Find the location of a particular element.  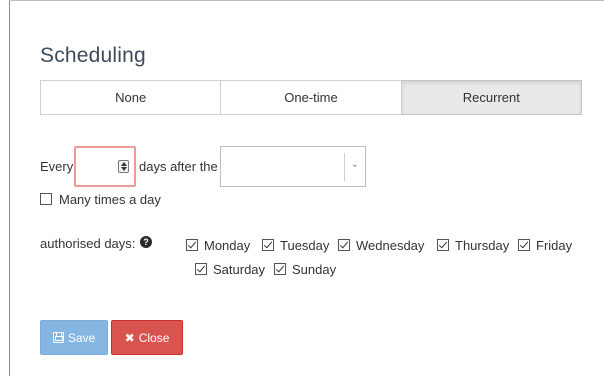

day-friday-checkbox is located at coordinates (524, 245).